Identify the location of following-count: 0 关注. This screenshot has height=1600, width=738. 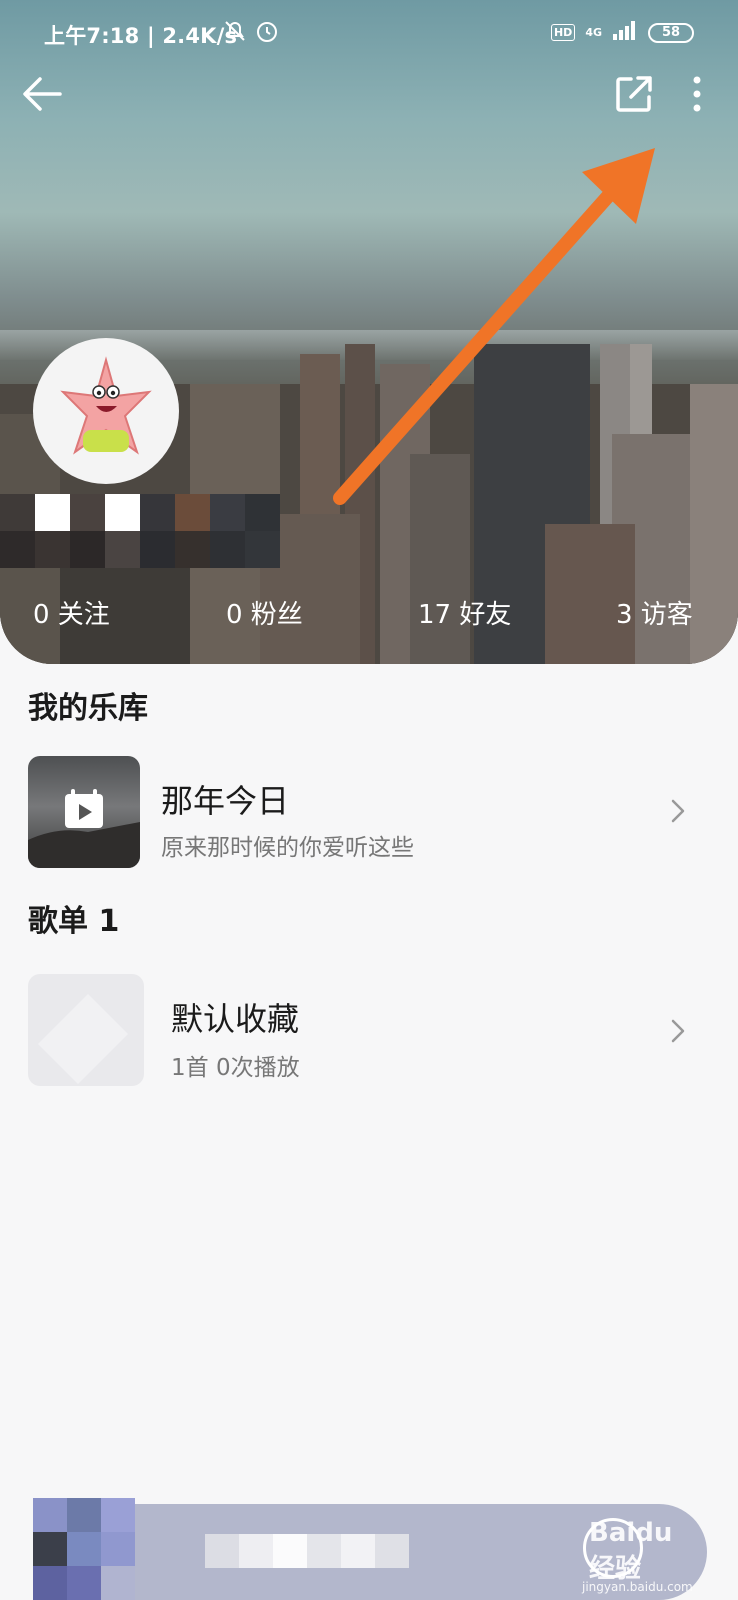
(71, 612).